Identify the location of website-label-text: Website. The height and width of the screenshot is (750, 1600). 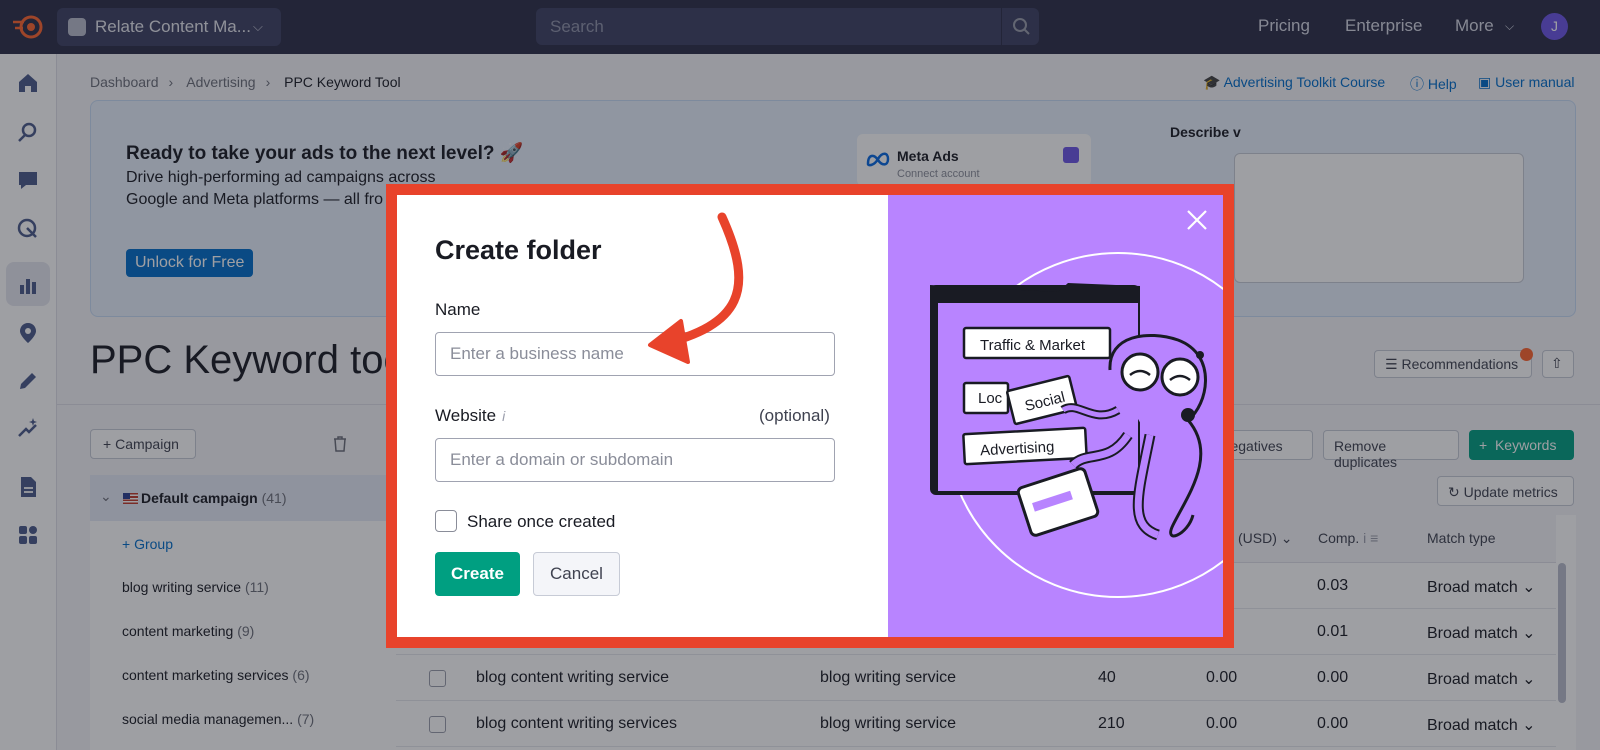
(466, 415).